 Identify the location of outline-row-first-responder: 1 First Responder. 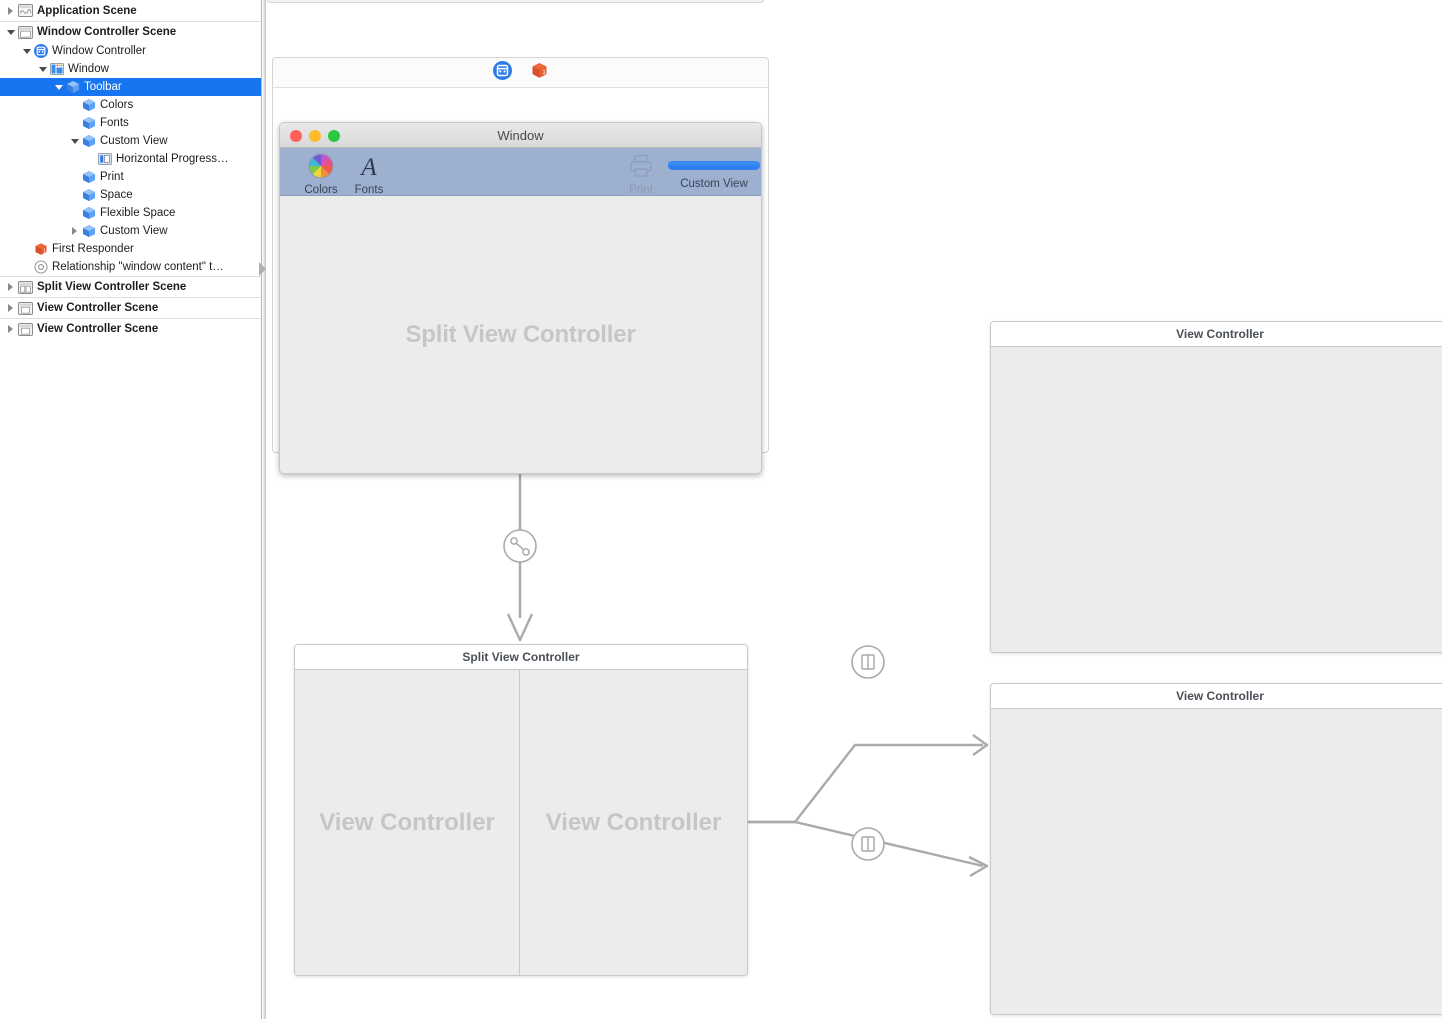
(130, 249).